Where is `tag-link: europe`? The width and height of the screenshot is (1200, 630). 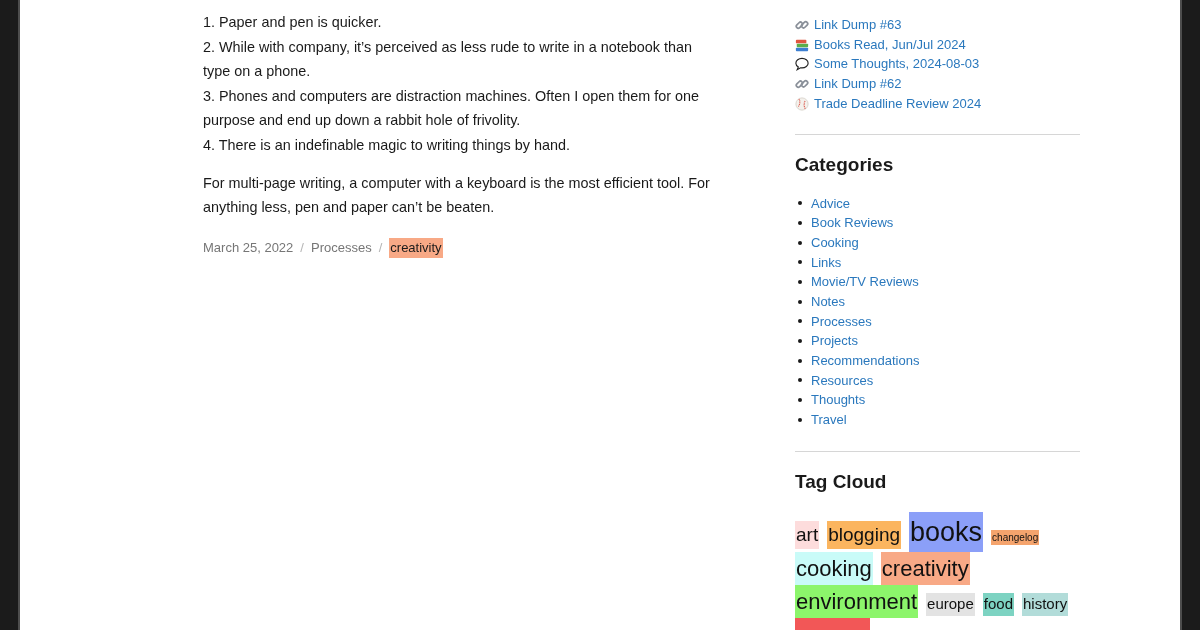 tag-link: europe is located at coordinates (950, 604).